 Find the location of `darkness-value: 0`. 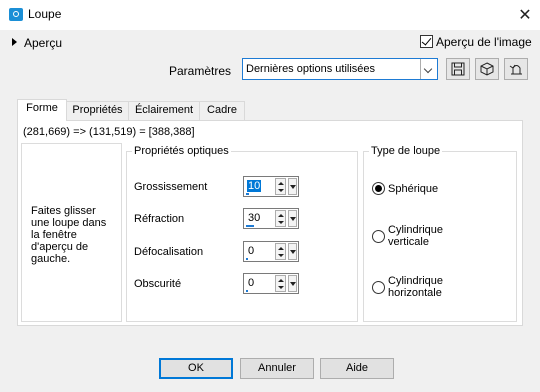

darkness-value: 0 is located at coordinates (251, 283).